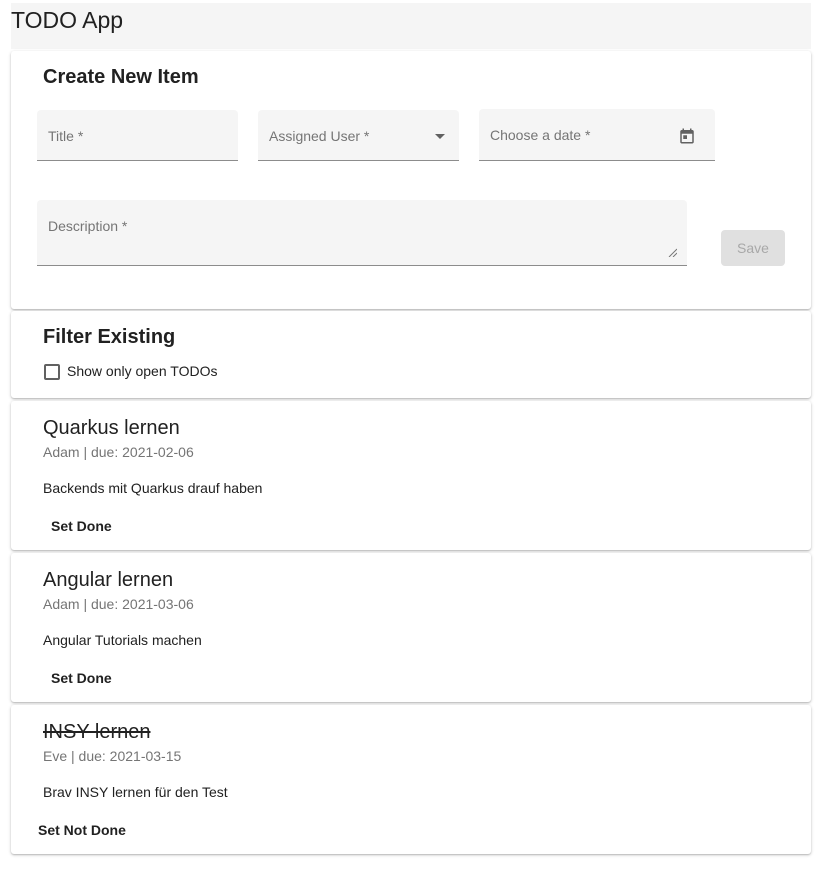 The image size is (836, 877). What do you see at coordinates (362, 233) in the screenshot?
I see `description-field: Description *` at bounding box center [362, 233].